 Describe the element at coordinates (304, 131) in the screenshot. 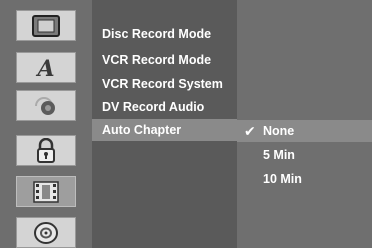

I see `option-none: ✔ None` at that location.